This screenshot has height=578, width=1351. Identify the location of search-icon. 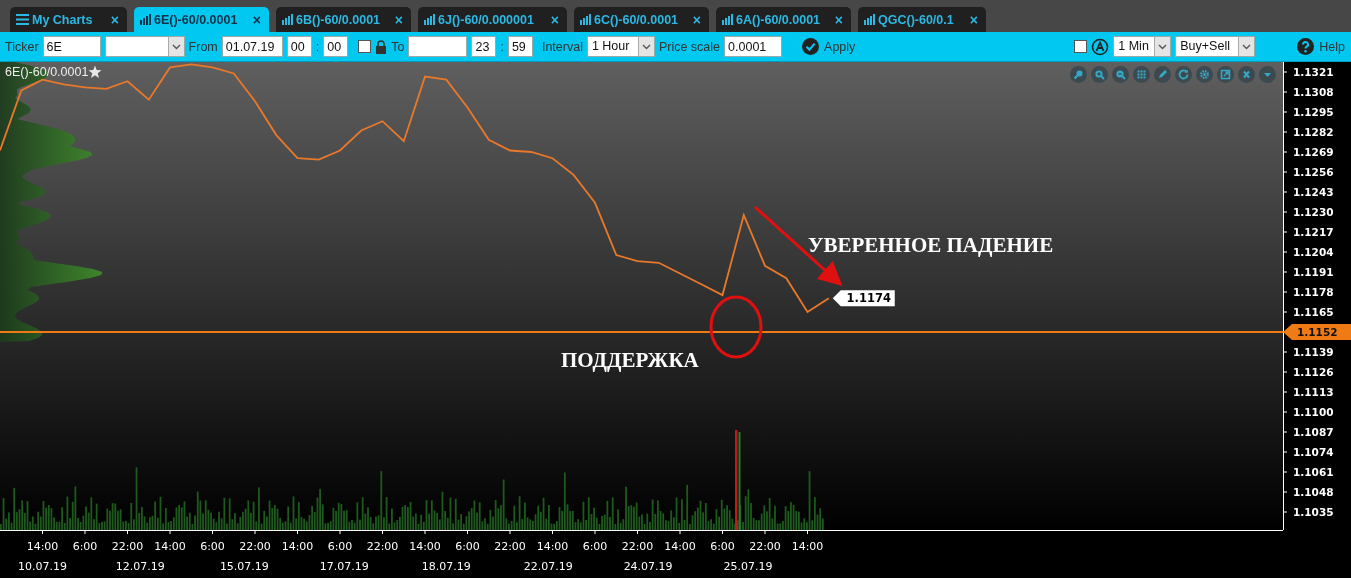
(1078, 74).